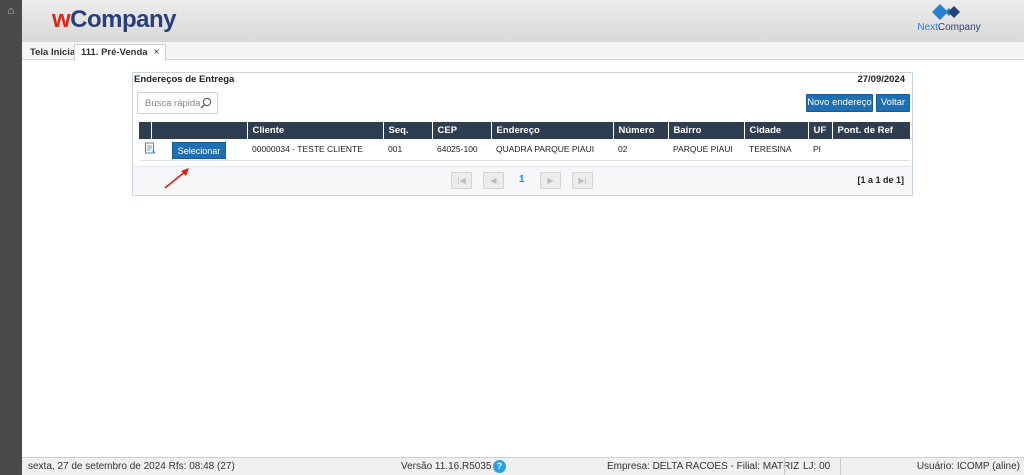 The image size is (1024, 475). I want to click on app-header: wCompany NextCompany, so click(523, 21).